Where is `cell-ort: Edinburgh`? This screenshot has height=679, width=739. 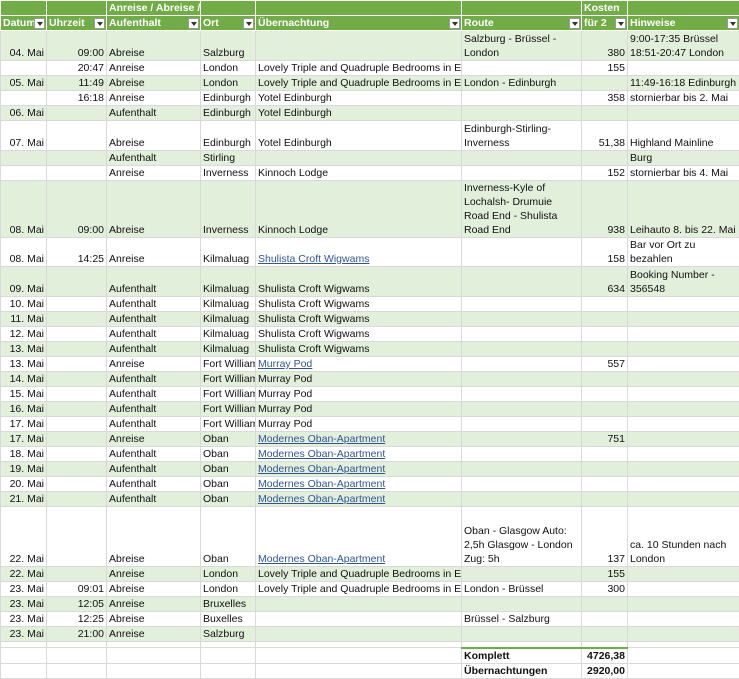 cell-ort: Edinburgh is located at coordinates (228, 113).